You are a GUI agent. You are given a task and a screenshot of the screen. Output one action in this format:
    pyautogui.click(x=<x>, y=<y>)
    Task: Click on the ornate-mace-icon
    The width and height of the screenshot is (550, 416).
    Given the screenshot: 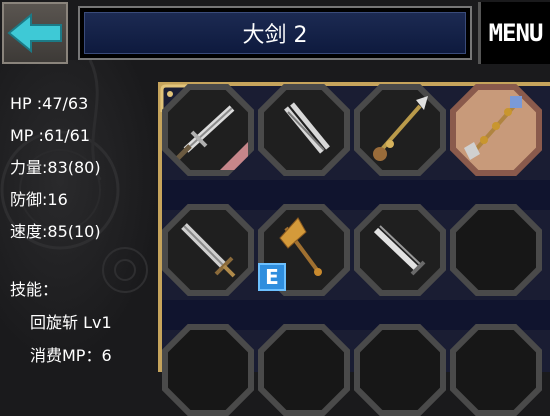 What is the action you would take?
    pyautogui.click(x=493, y=128)
    